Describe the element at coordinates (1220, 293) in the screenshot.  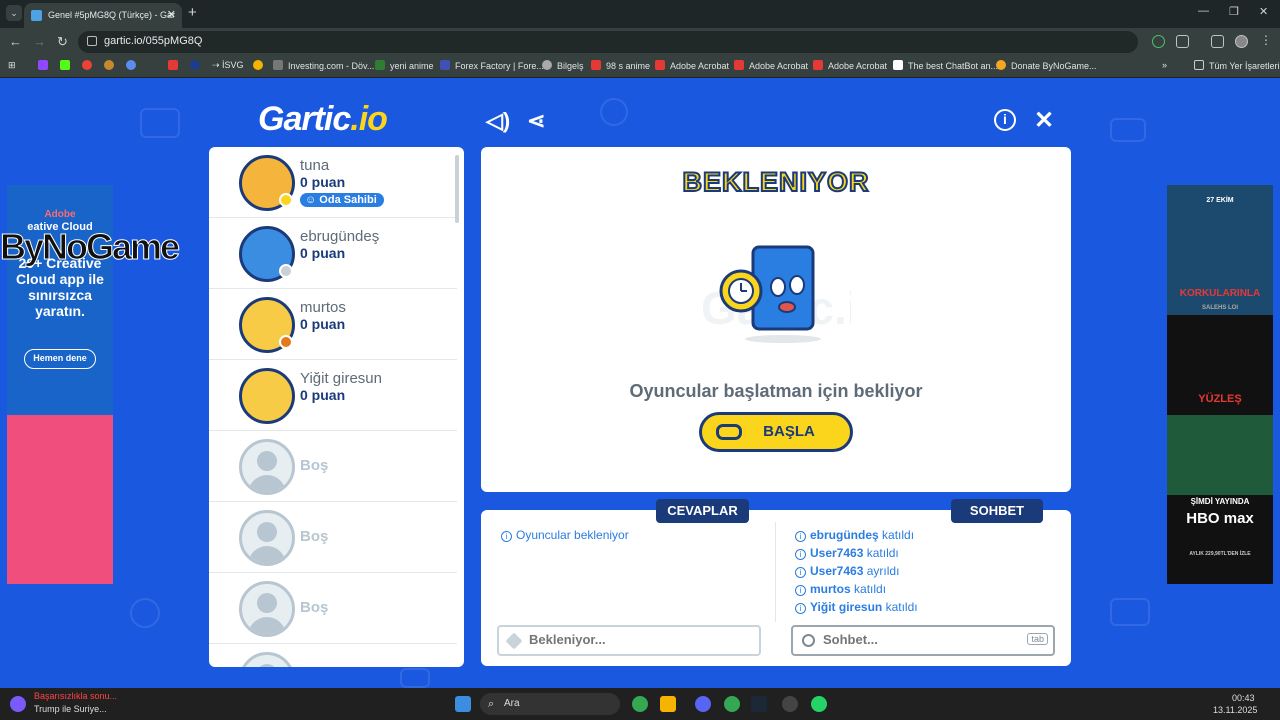
I see `ad-title: KORKULARINLA` at that location.